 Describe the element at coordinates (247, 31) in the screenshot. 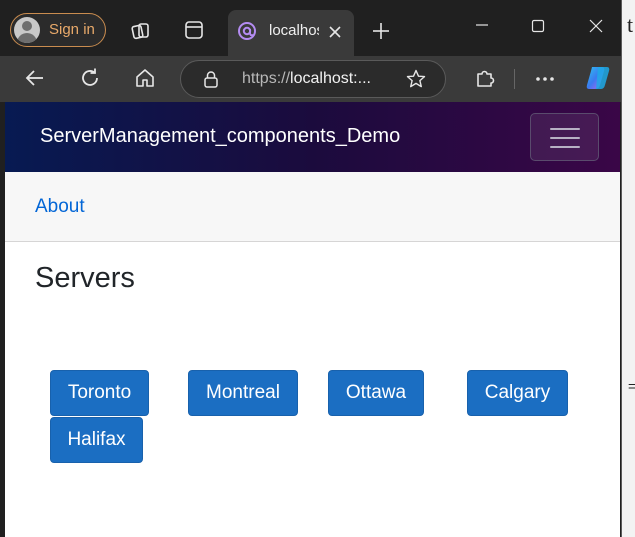

I see `blazor-icon` at that location.